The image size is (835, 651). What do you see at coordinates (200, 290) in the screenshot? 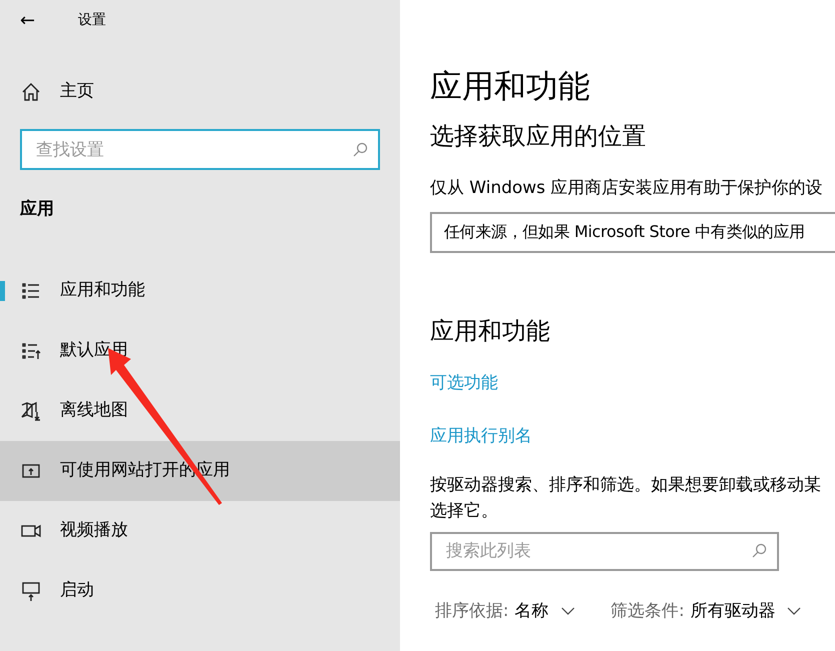
I see `sidebar-item: 应用和功能` at bounding box center [200, 290].